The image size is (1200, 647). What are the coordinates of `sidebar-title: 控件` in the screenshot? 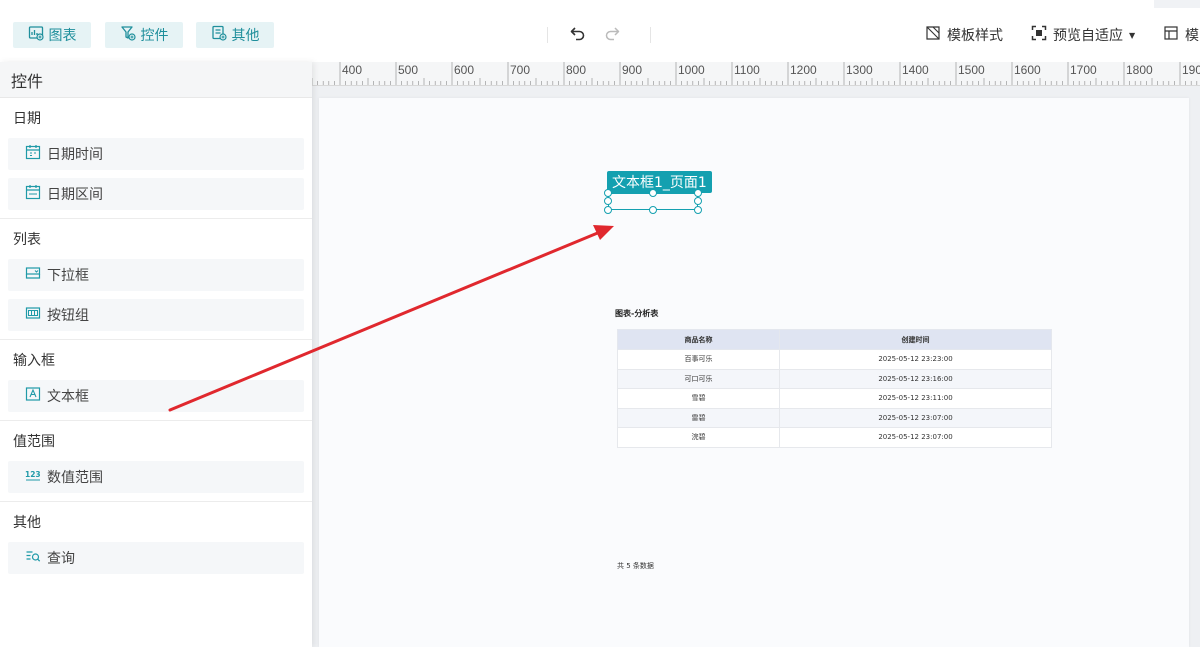 It's located at (156, 80).